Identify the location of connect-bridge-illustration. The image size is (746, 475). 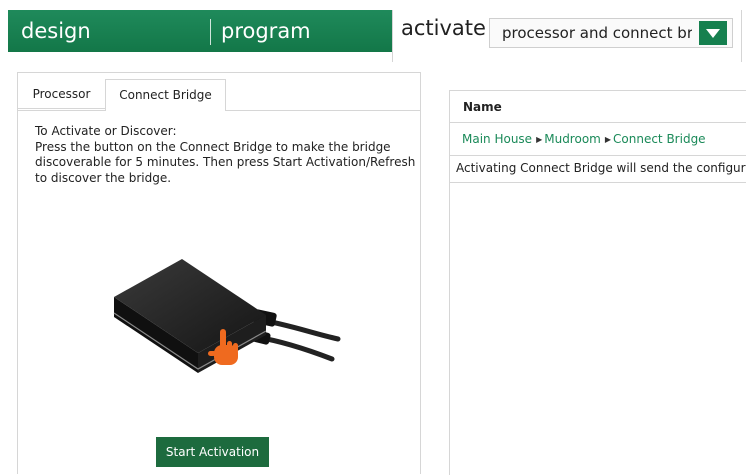
(227, 316).